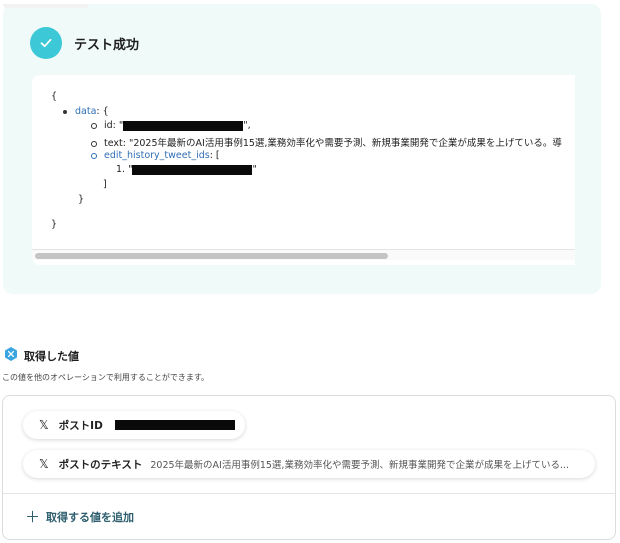 This screenshot has width=620, height=543. What do you see at coordinates (46, 43) in the screenshot?
I see `check-icon` at bounding box center [46, 43].